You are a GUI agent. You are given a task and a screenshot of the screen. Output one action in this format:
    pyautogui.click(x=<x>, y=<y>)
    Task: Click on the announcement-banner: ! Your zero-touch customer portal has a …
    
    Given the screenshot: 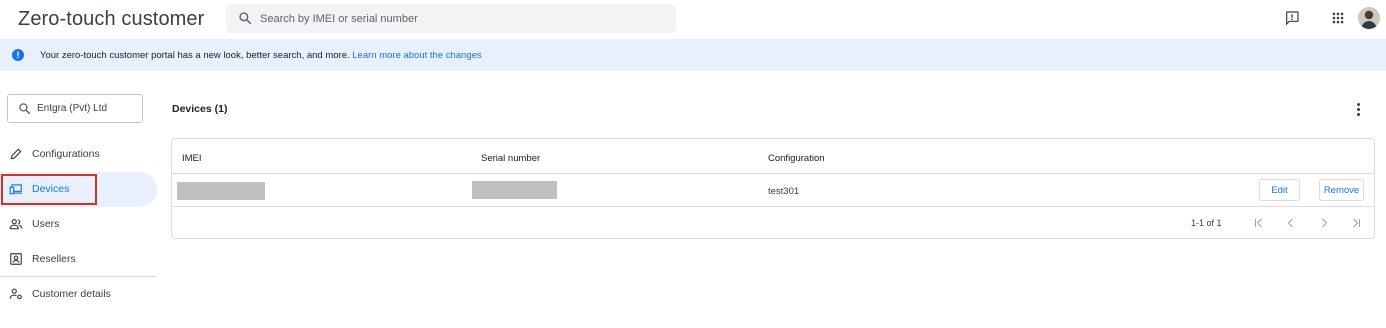 What is the action you would take?
    pyautogui.click(x=693, y=55)
    